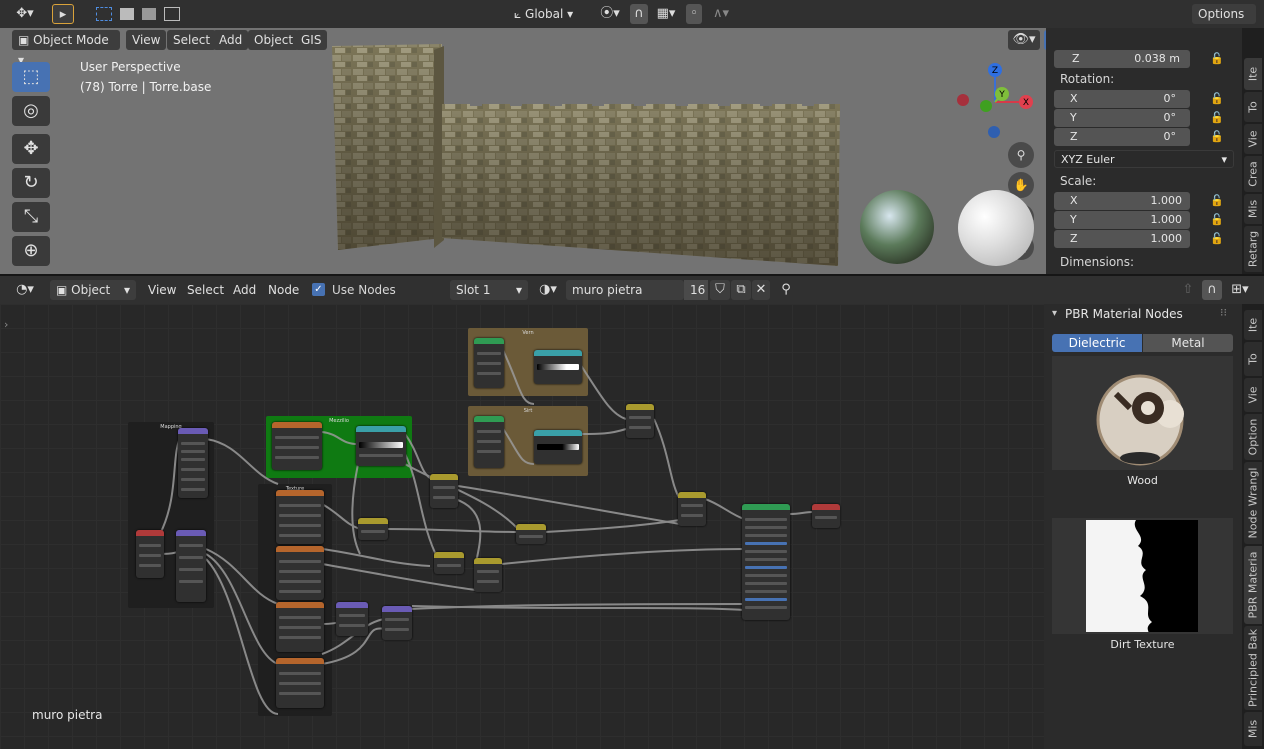  Describe the element at coordinates (192, 40) in the screenshot. I see `viewport-menu-select: Select` at that location.